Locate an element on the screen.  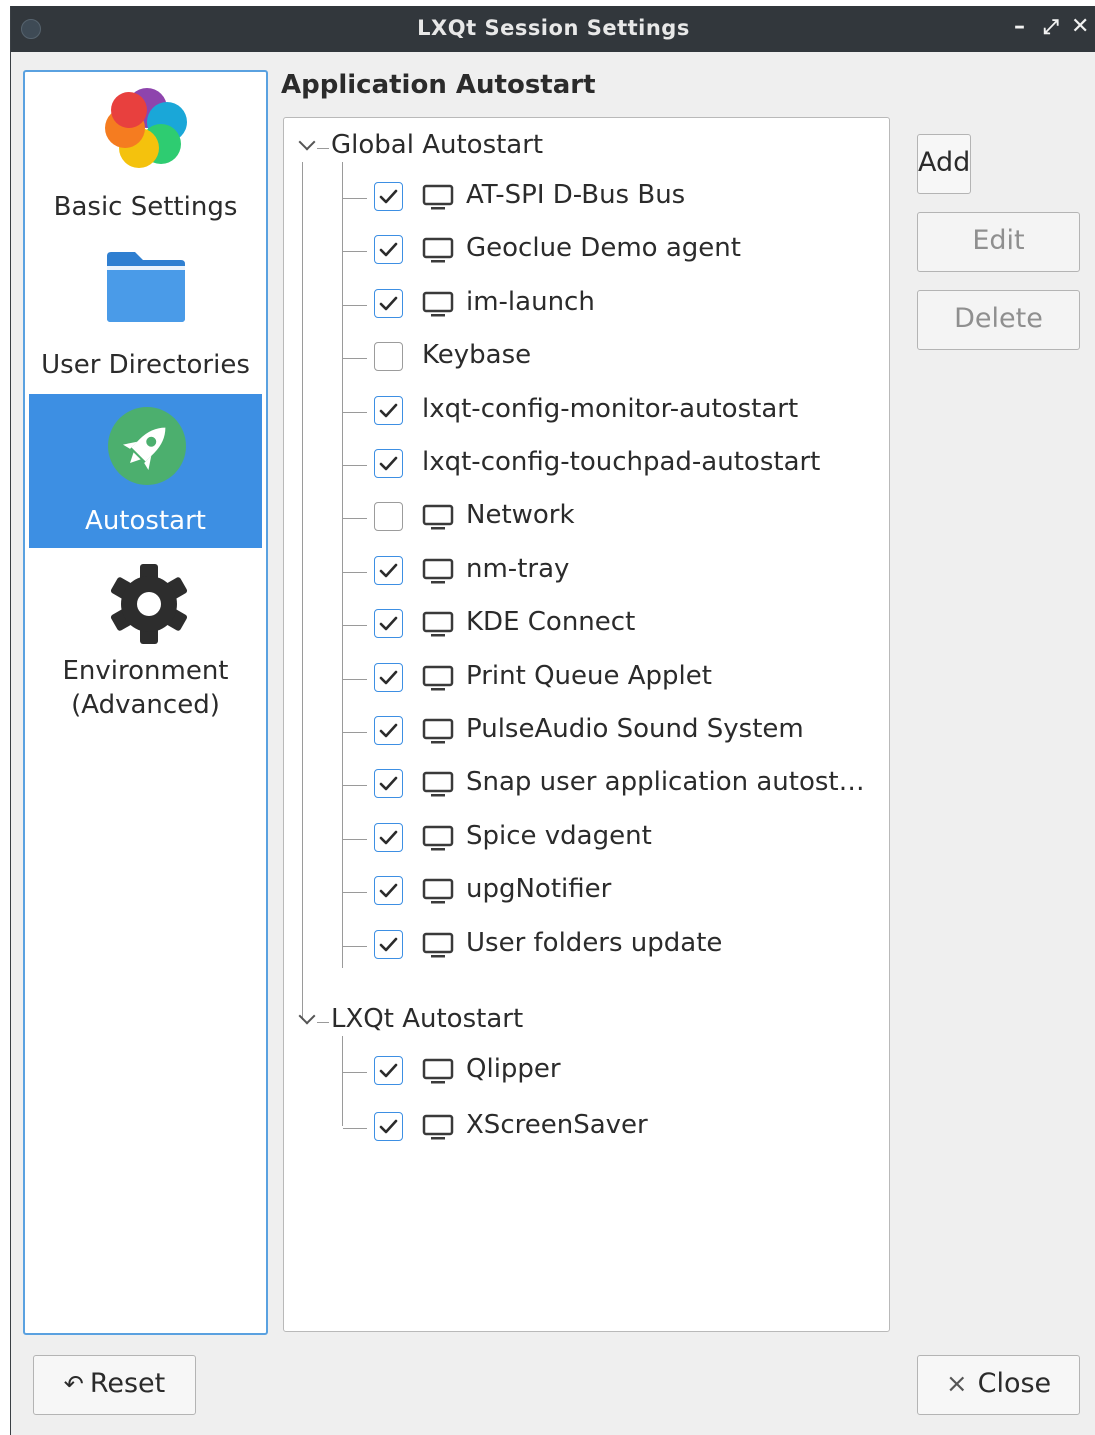
minimize-button: – is located at coordinates (1019, 26).